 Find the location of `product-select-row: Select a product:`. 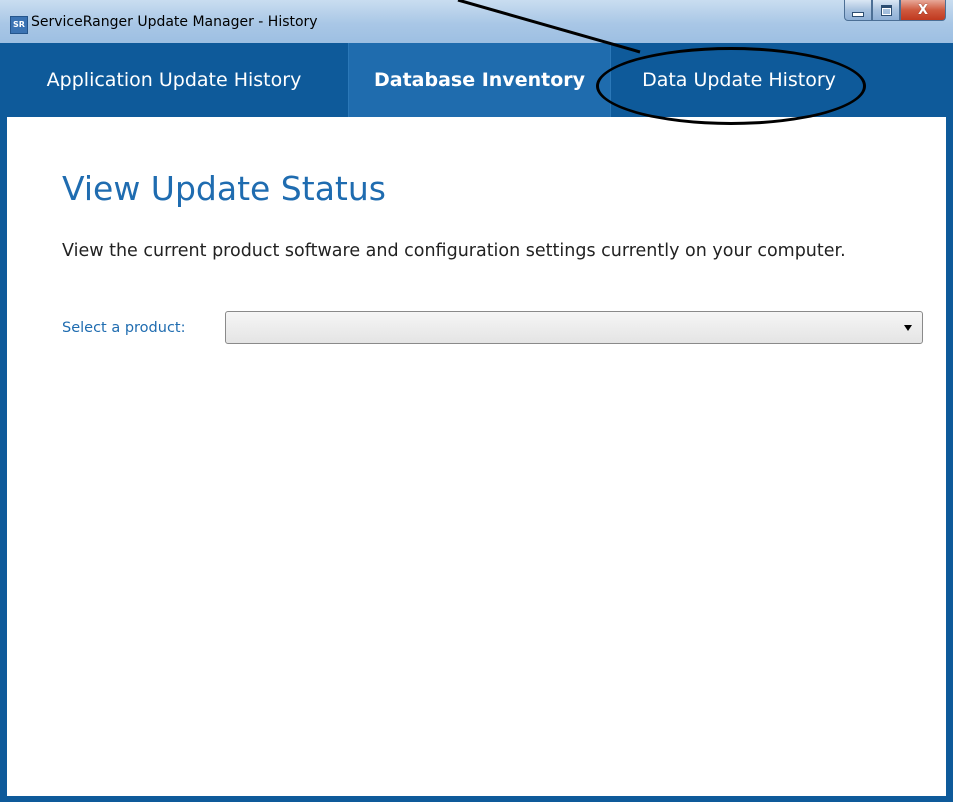

product-select-row: Select a product: is located at coordinates (496, 328).